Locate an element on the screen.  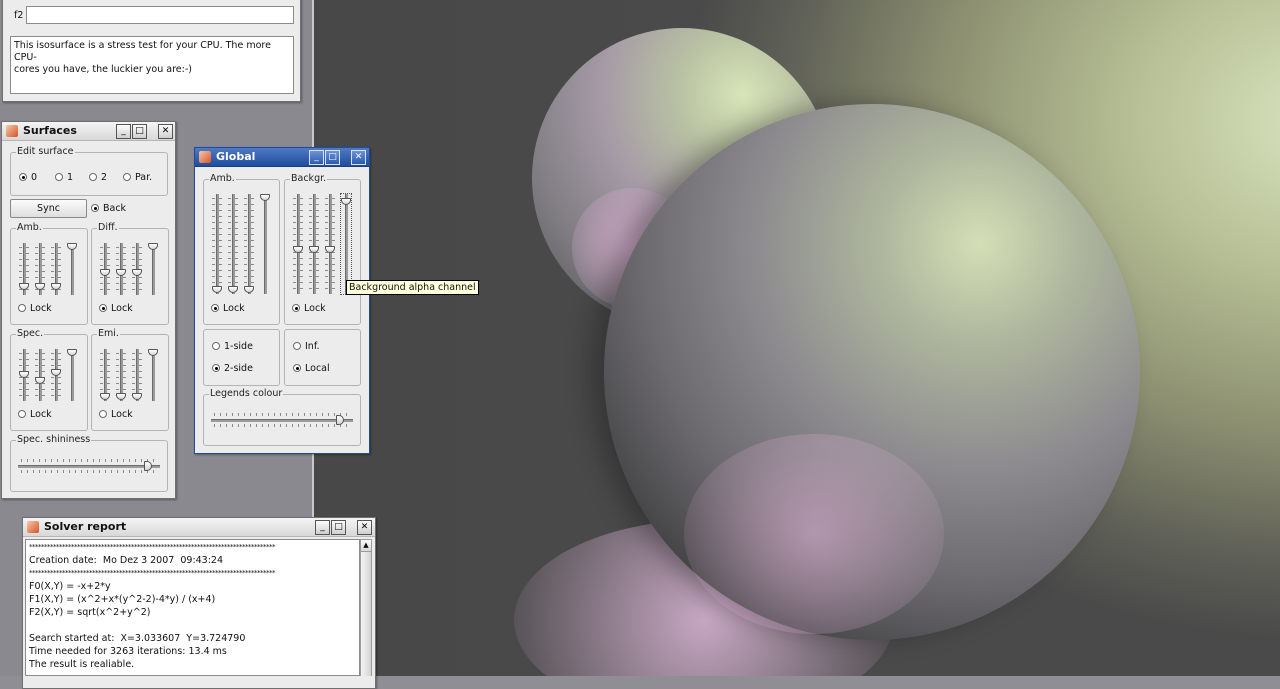
scroll-thumb is located at coordinates (366, 614).